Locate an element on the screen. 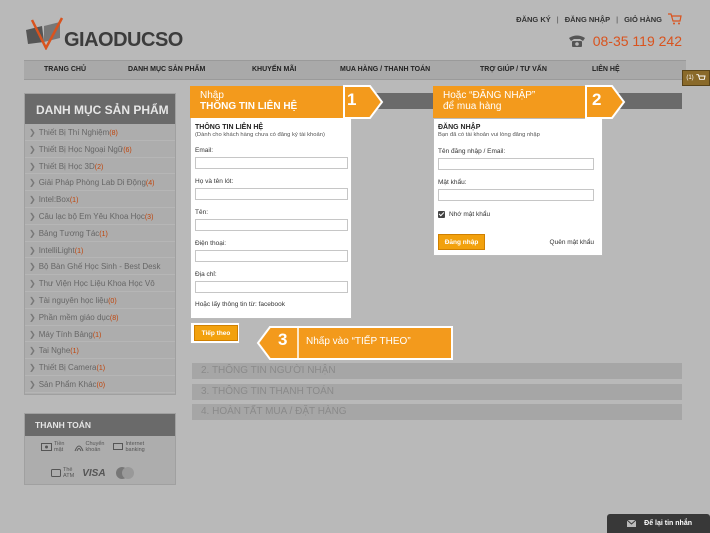  transfer-icon is located at coordinates (78, 448).